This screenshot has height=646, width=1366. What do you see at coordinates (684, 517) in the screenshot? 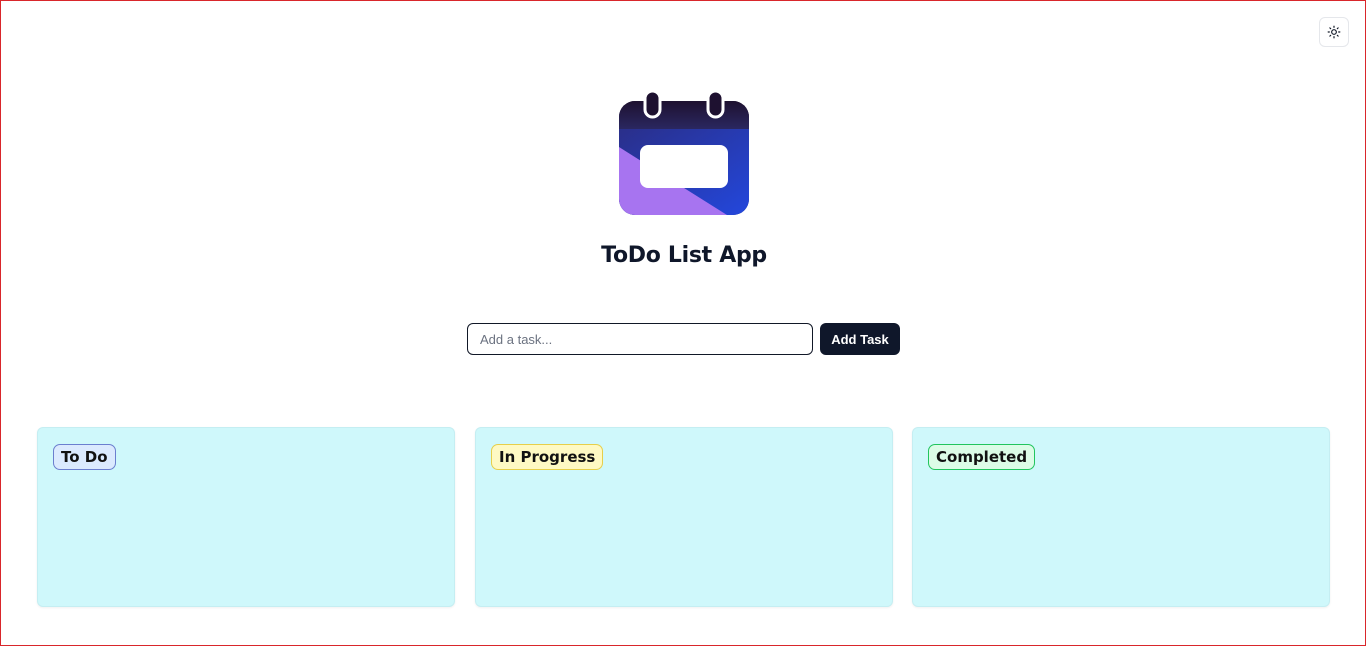
I see `column-in-progress: In Progress` at bounding box center [684, 517].